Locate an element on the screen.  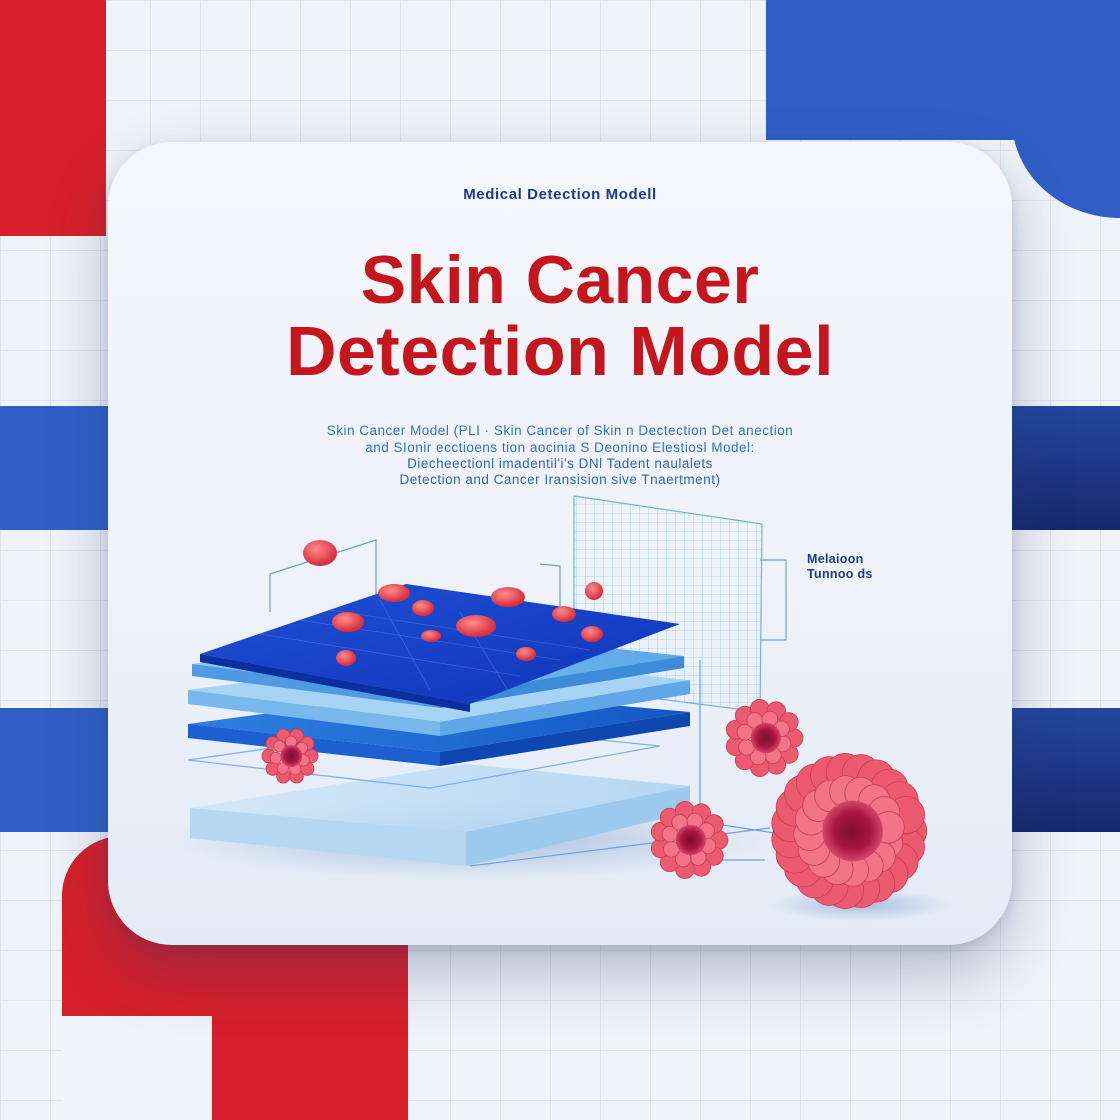
callout-label-line-1: Melaioon is located at coordinates (835, 559).